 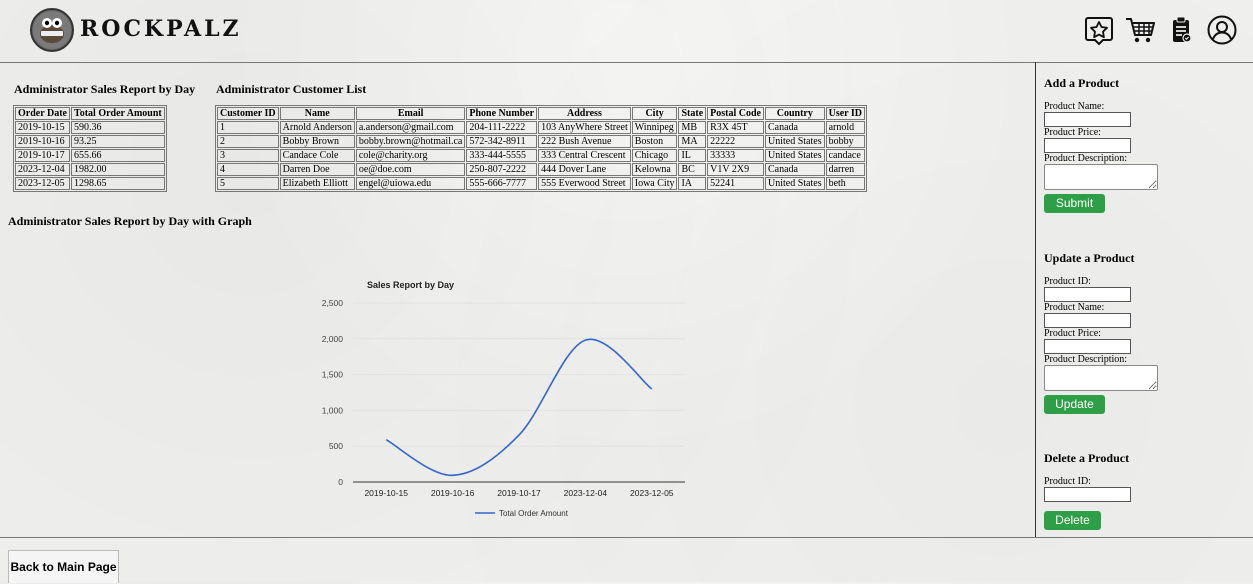 I want to click on table-cell: 2, so click(x=248, y=141).